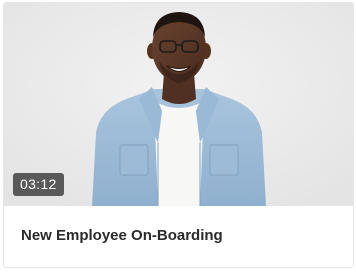 Image resolution: width=356 pixels, height=275 pixels. Describe the element at coordinates (122, 235) in the screenshot. I see `video-title: New Employee On-Boarding` at that location.